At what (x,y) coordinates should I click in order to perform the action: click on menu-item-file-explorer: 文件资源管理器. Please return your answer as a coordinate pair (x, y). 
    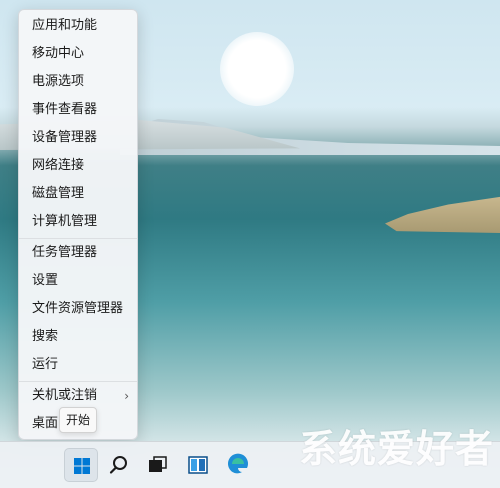
    Looking at the image, I should click on (78, 309).